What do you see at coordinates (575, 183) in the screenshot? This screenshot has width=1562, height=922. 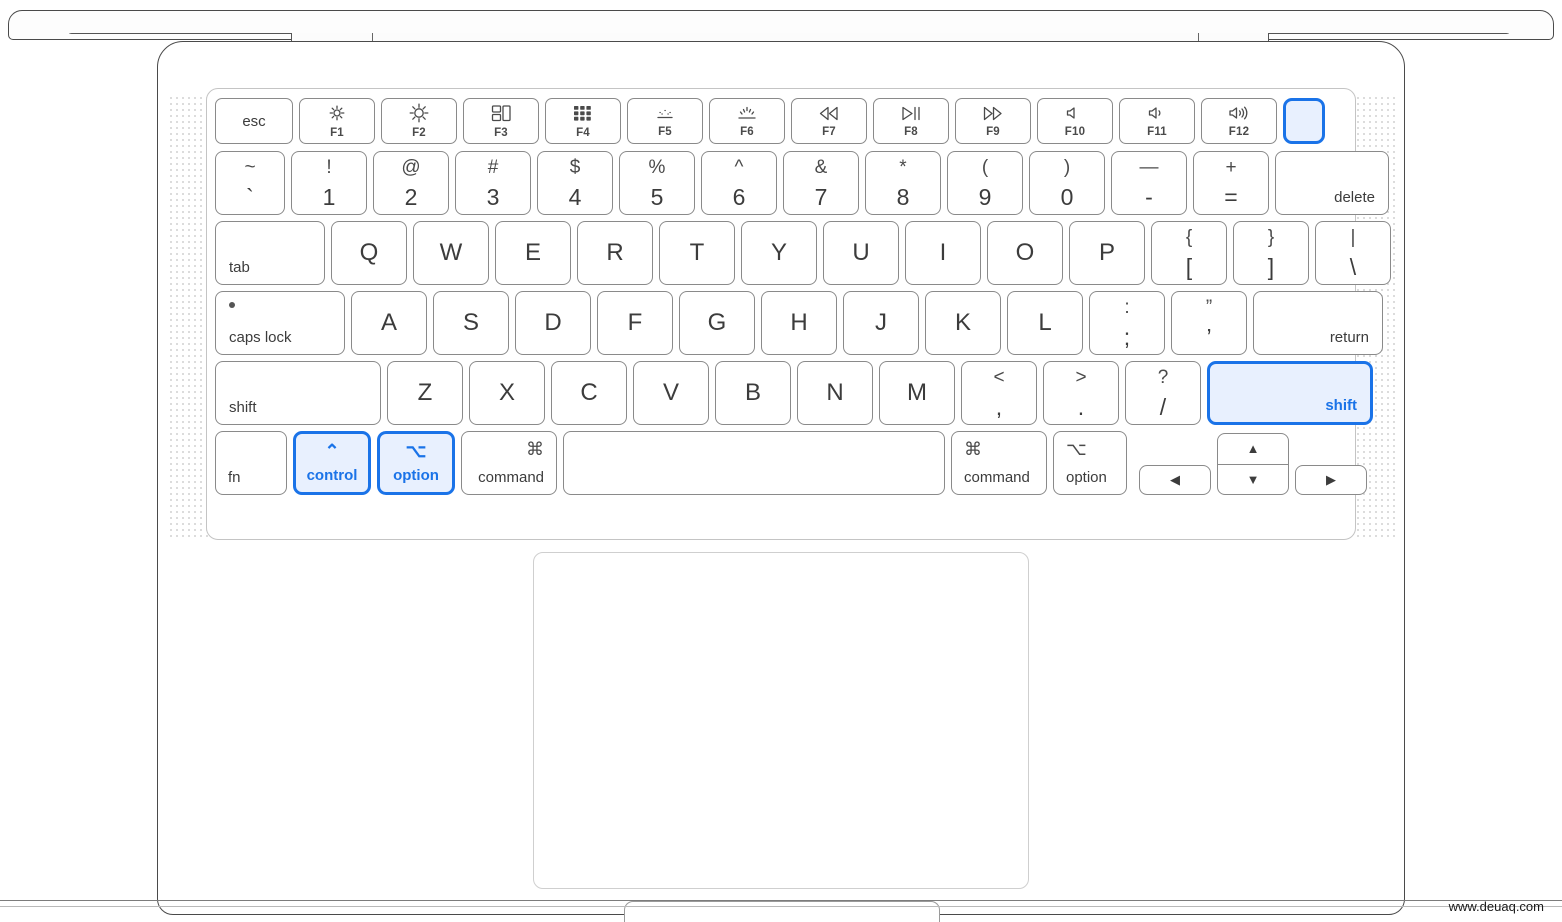 I see `key-4: $4` at bounding box center [575, 183].